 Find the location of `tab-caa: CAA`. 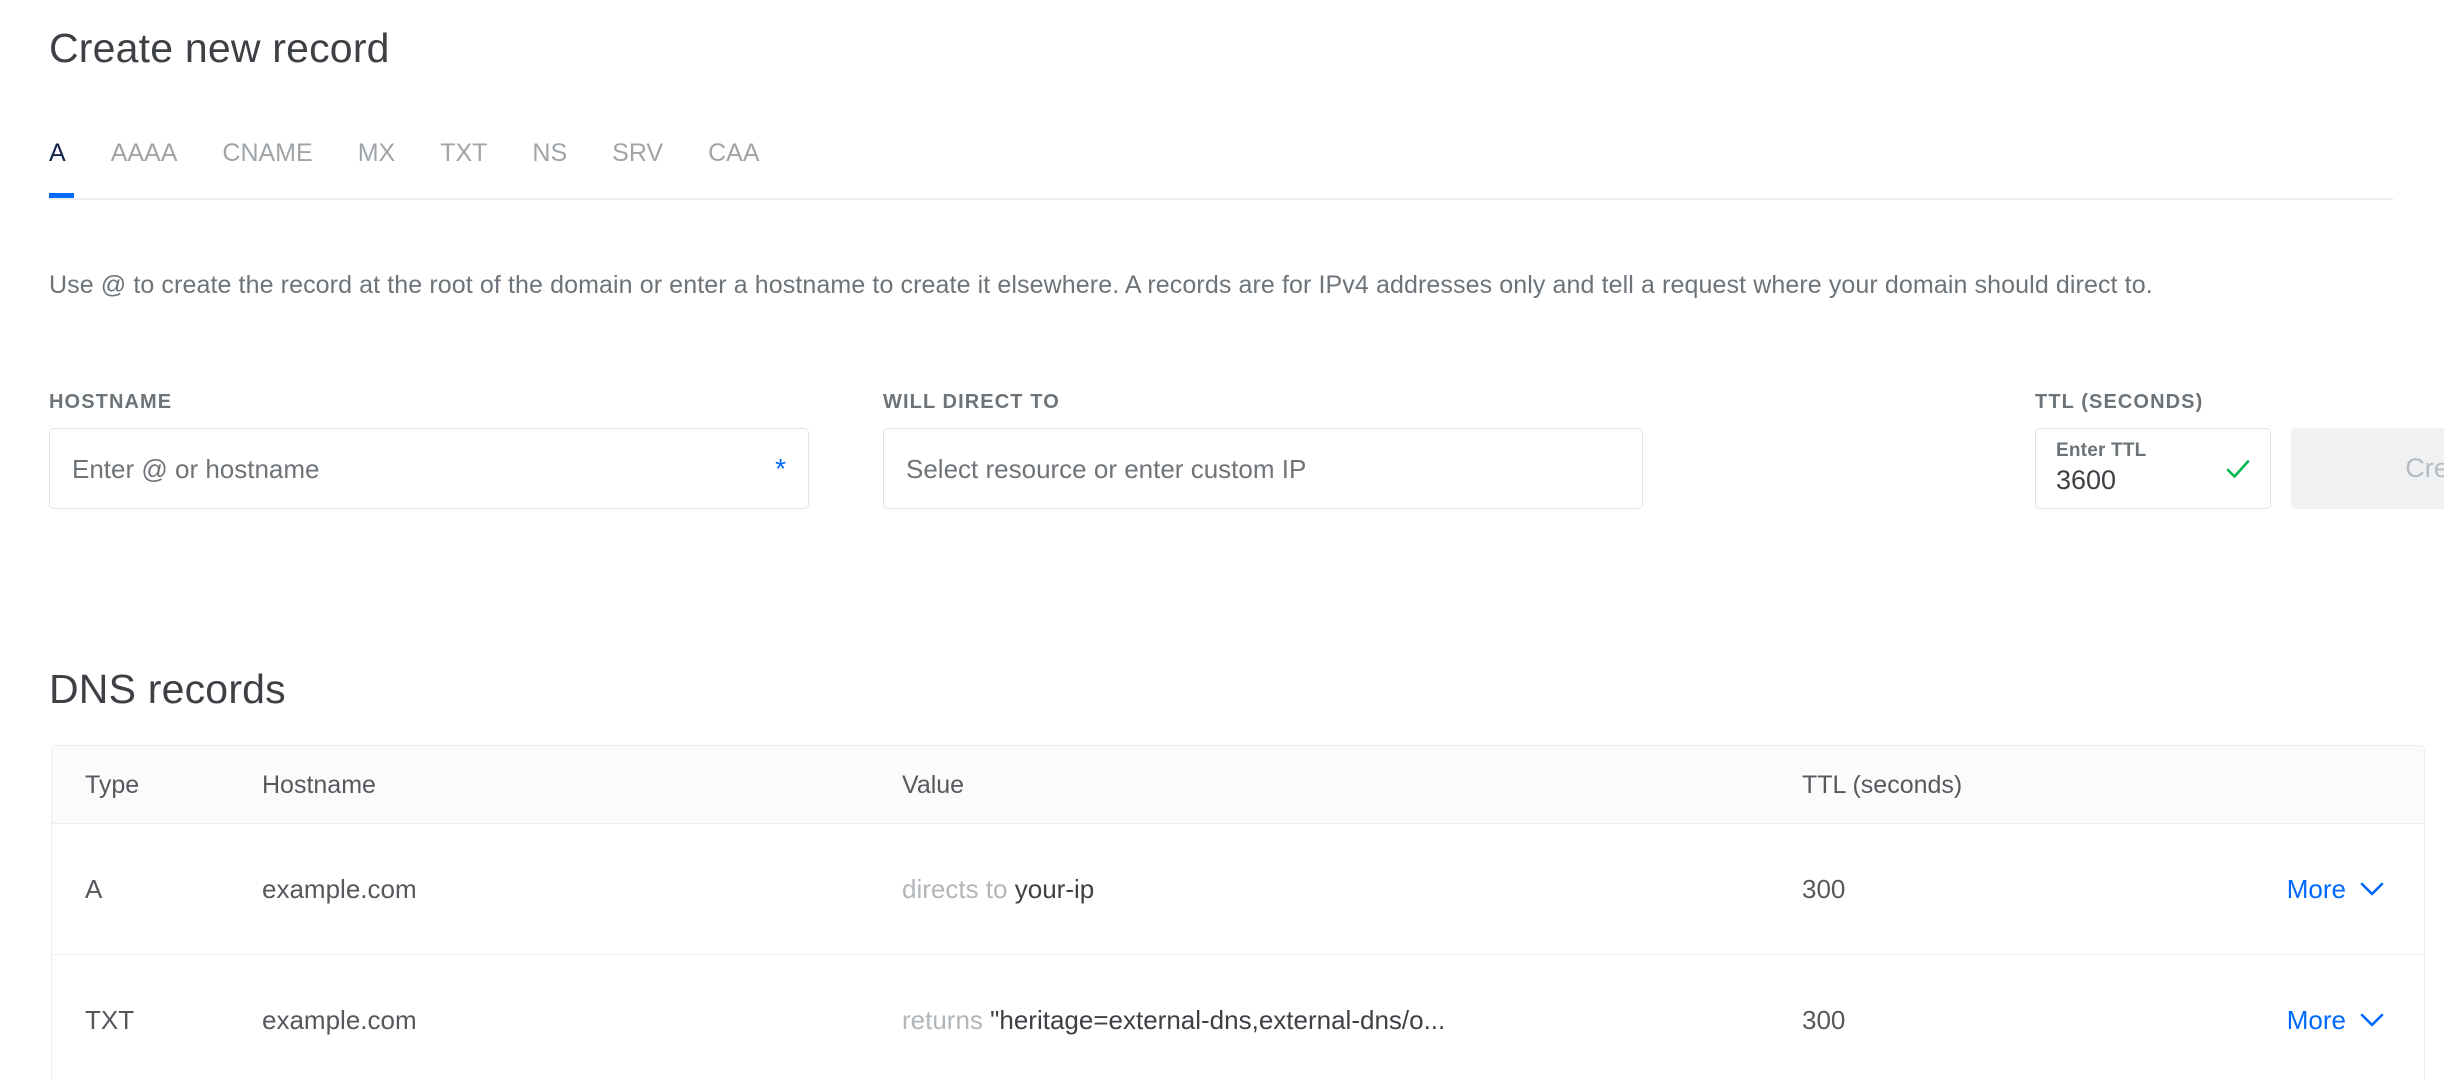

tab-caa: CAA is located at coordinates (733, 167).